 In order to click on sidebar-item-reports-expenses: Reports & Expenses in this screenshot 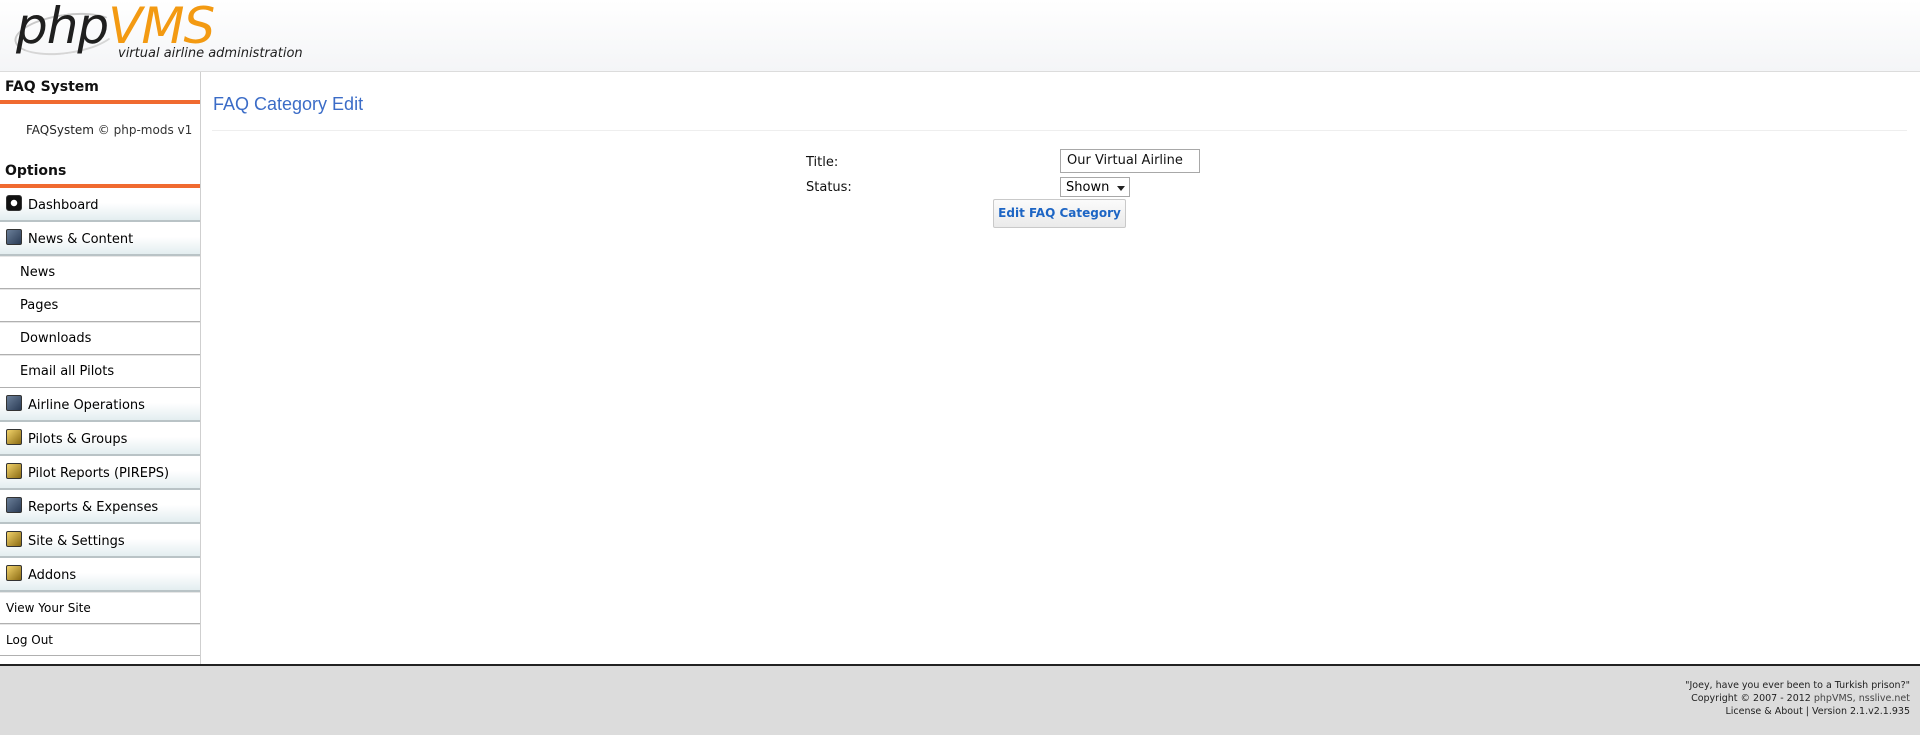, I will do `click(100, 507)`.